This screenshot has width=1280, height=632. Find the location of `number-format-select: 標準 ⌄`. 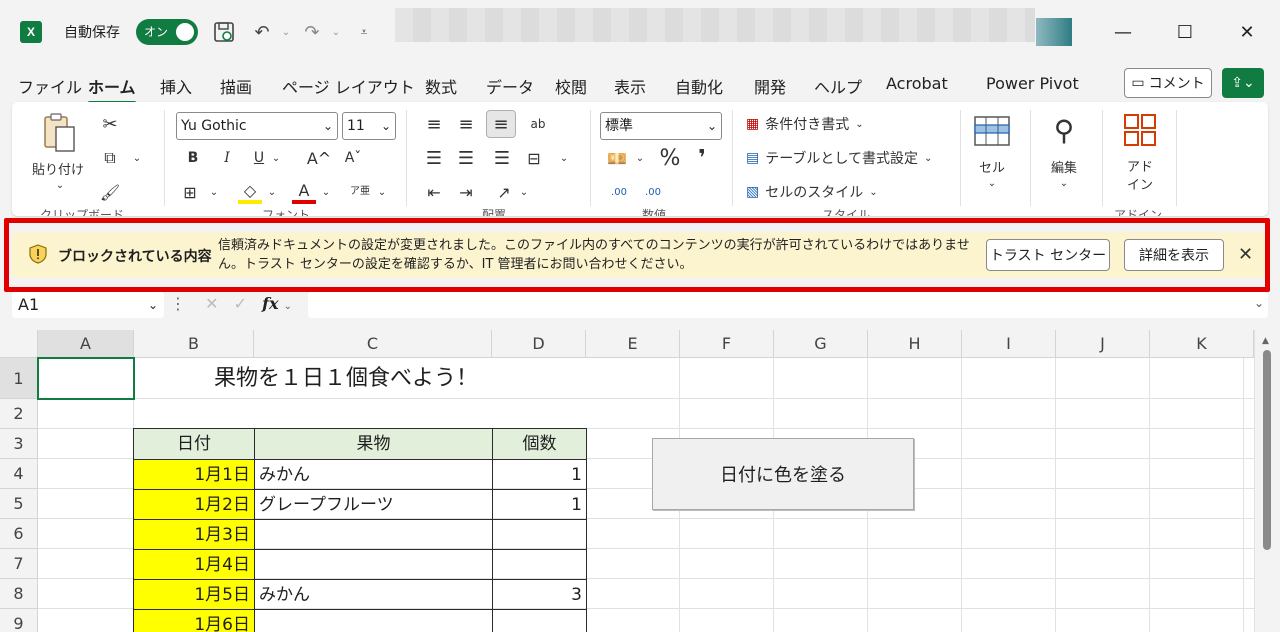

number-format-select: 標準 ⌄ is located at coordinates (661, 126).